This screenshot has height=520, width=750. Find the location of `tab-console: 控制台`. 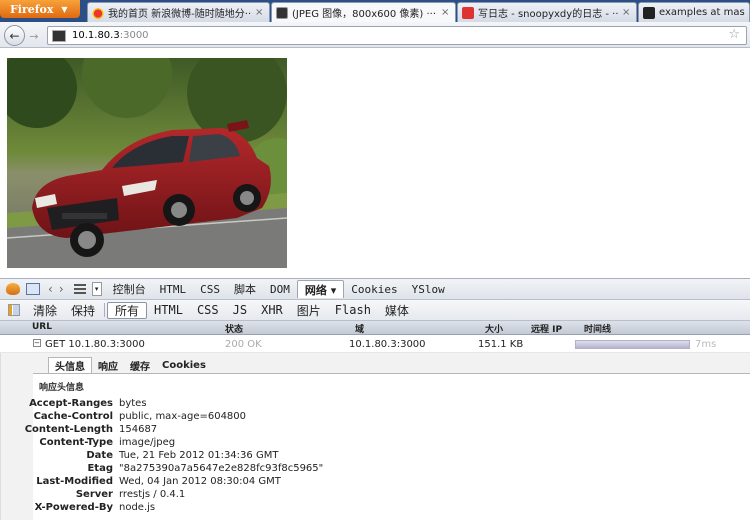

tab-console: 控制台 is located at coordinates (129, 289).